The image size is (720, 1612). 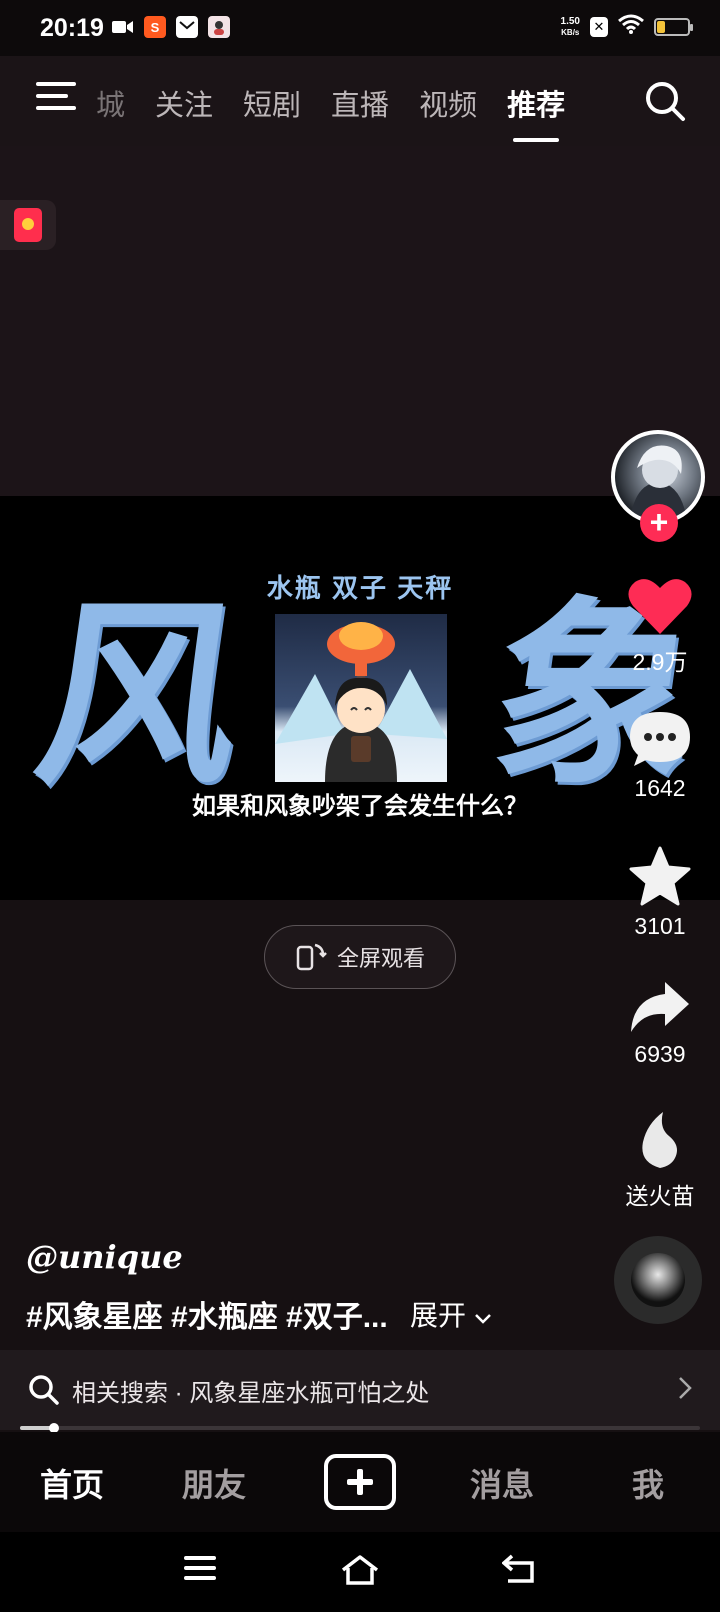 What do you see at coordinates (360, 1428) in the screenshot?
I see `playback-progress-bar` at bounding box center [360, 1428].